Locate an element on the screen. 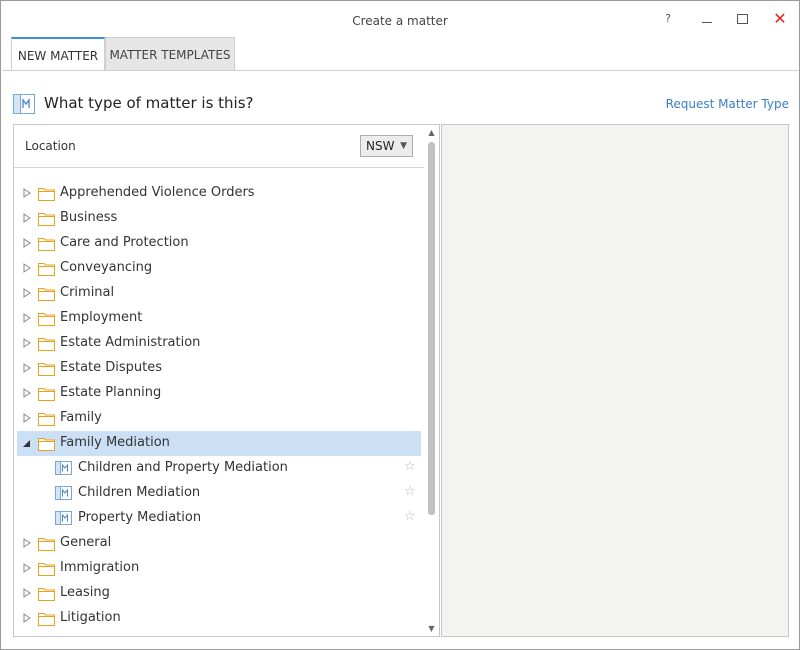 The image size is (800, 650). scroll-up-icon: ▲ is located at coordinates (431, 132).